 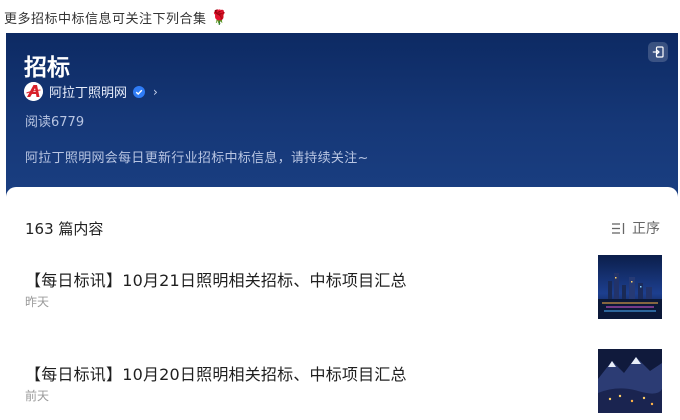 I want to click on collection-note: 更多招标中标信息可关注下列合集 🌹, so click(x=116, y=18).